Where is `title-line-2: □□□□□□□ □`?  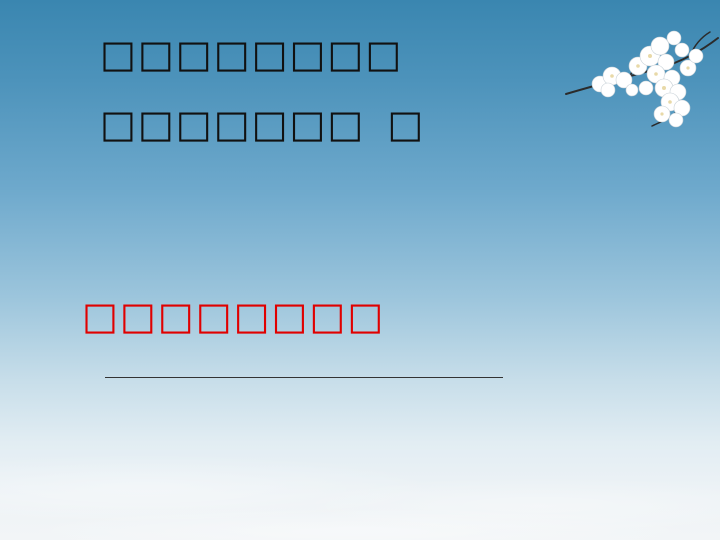
title-line-2: □□□□□□□ □ is located at coordinates (262, 124).